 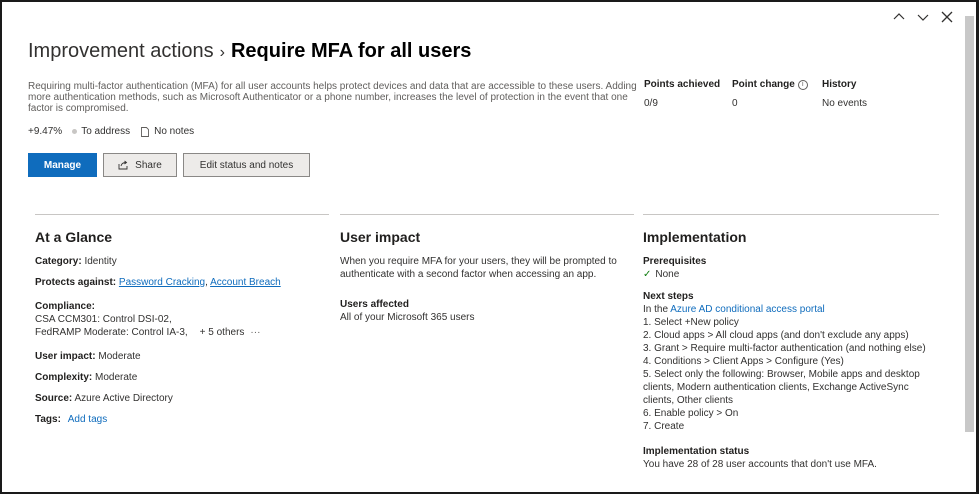 What do you see at coordinates (182, 261) in the screenshot?
I see `category-row: Category: Identity` at bounding box center [182, 261].